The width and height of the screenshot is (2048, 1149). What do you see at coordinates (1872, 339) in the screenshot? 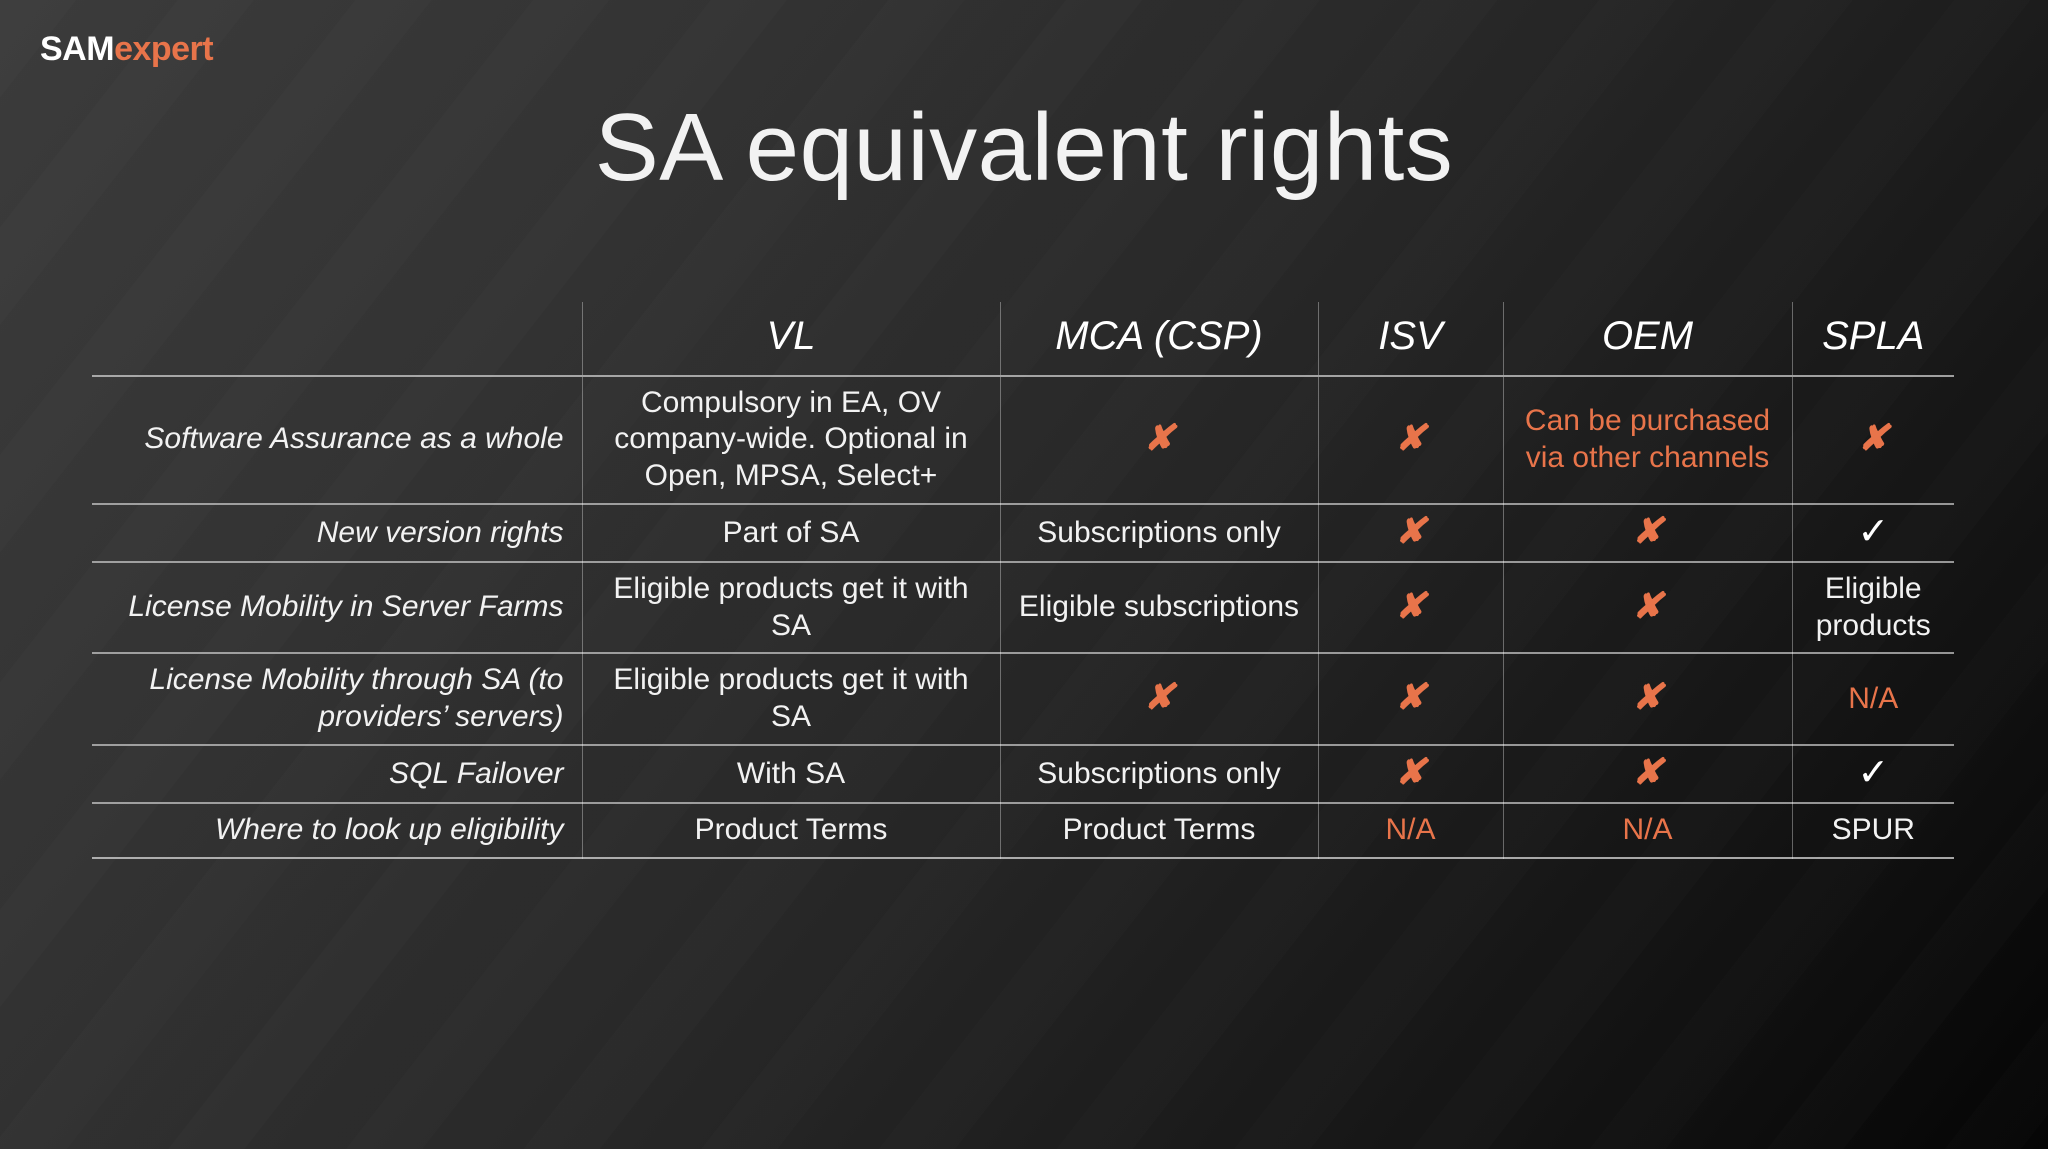
I see `column-header-spla: SPLA` at bounding box center [1872, 339].